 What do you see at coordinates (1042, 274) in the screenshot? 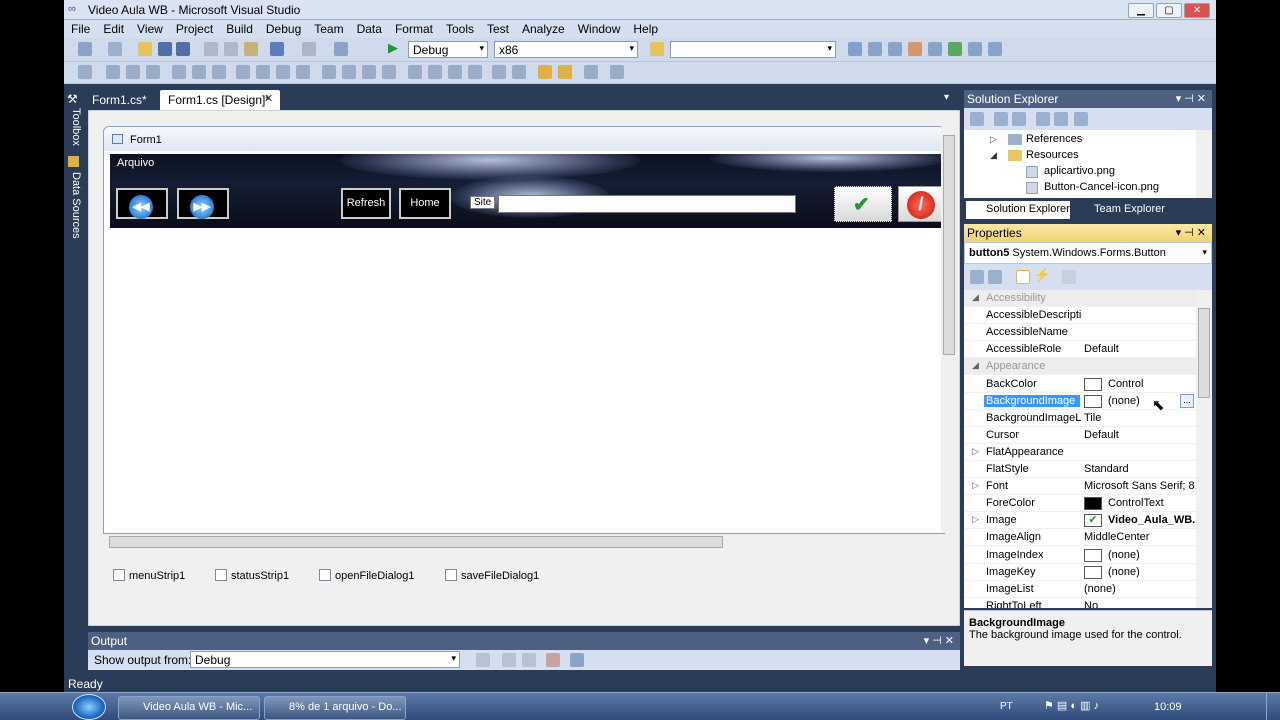
I see `events-lightning-icon: ⚡` at bounding box center [1042, 274].